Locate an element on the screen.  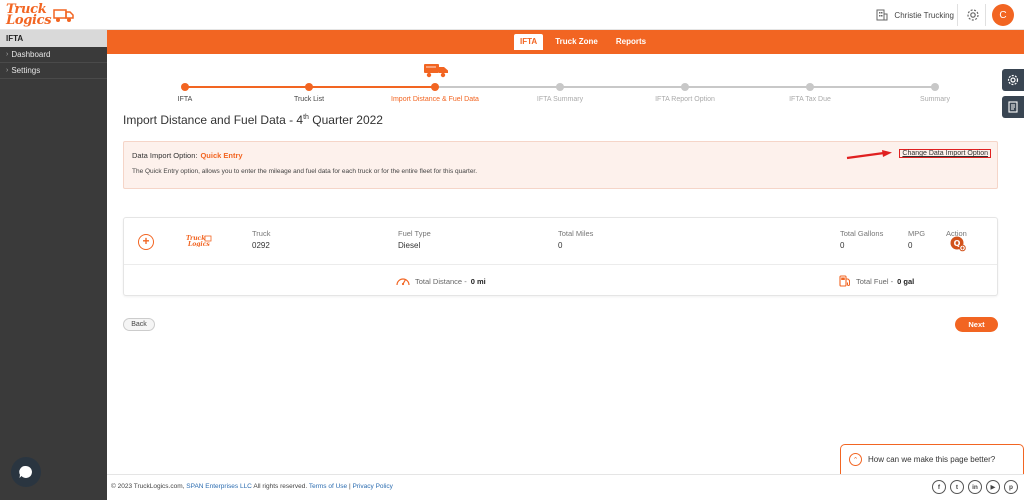
feedback-prompt: ⌃ How can we make this page better? is located at coordinates (932, 459).